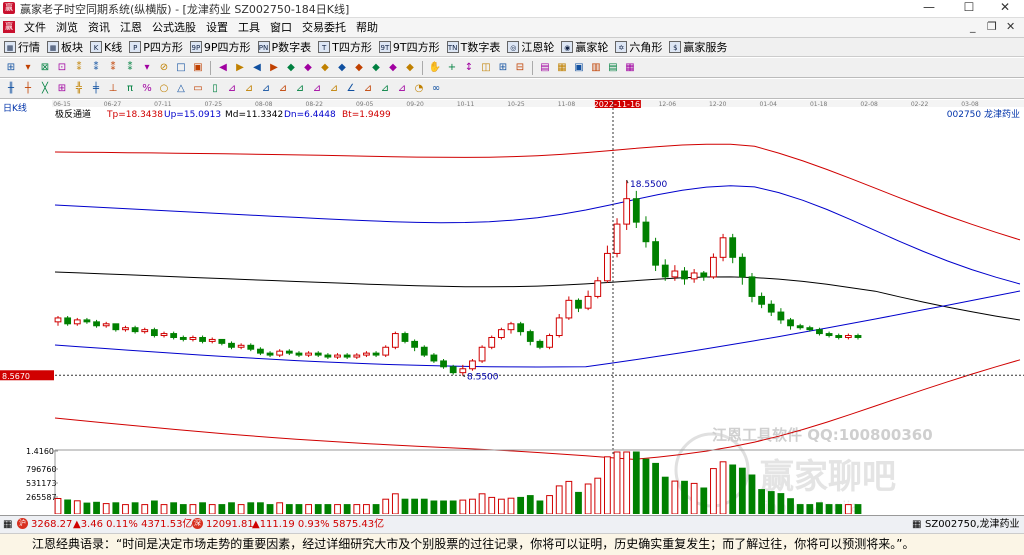 The height and width of the screenshot is (555, 1024). What do you see at coordinates (929, 8) in the screenshot?
I see `minimize-button: —` at bounding box center [929, 8].